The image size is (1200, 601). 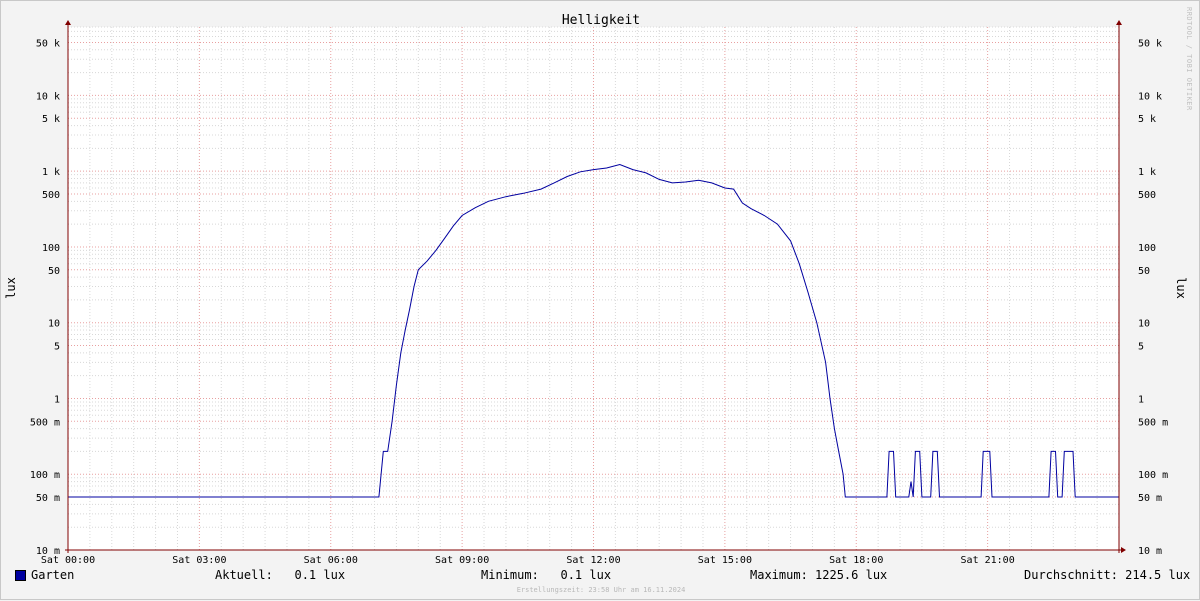 I want to click on y-tick-label-left: 500, so click(x=51, y=195).